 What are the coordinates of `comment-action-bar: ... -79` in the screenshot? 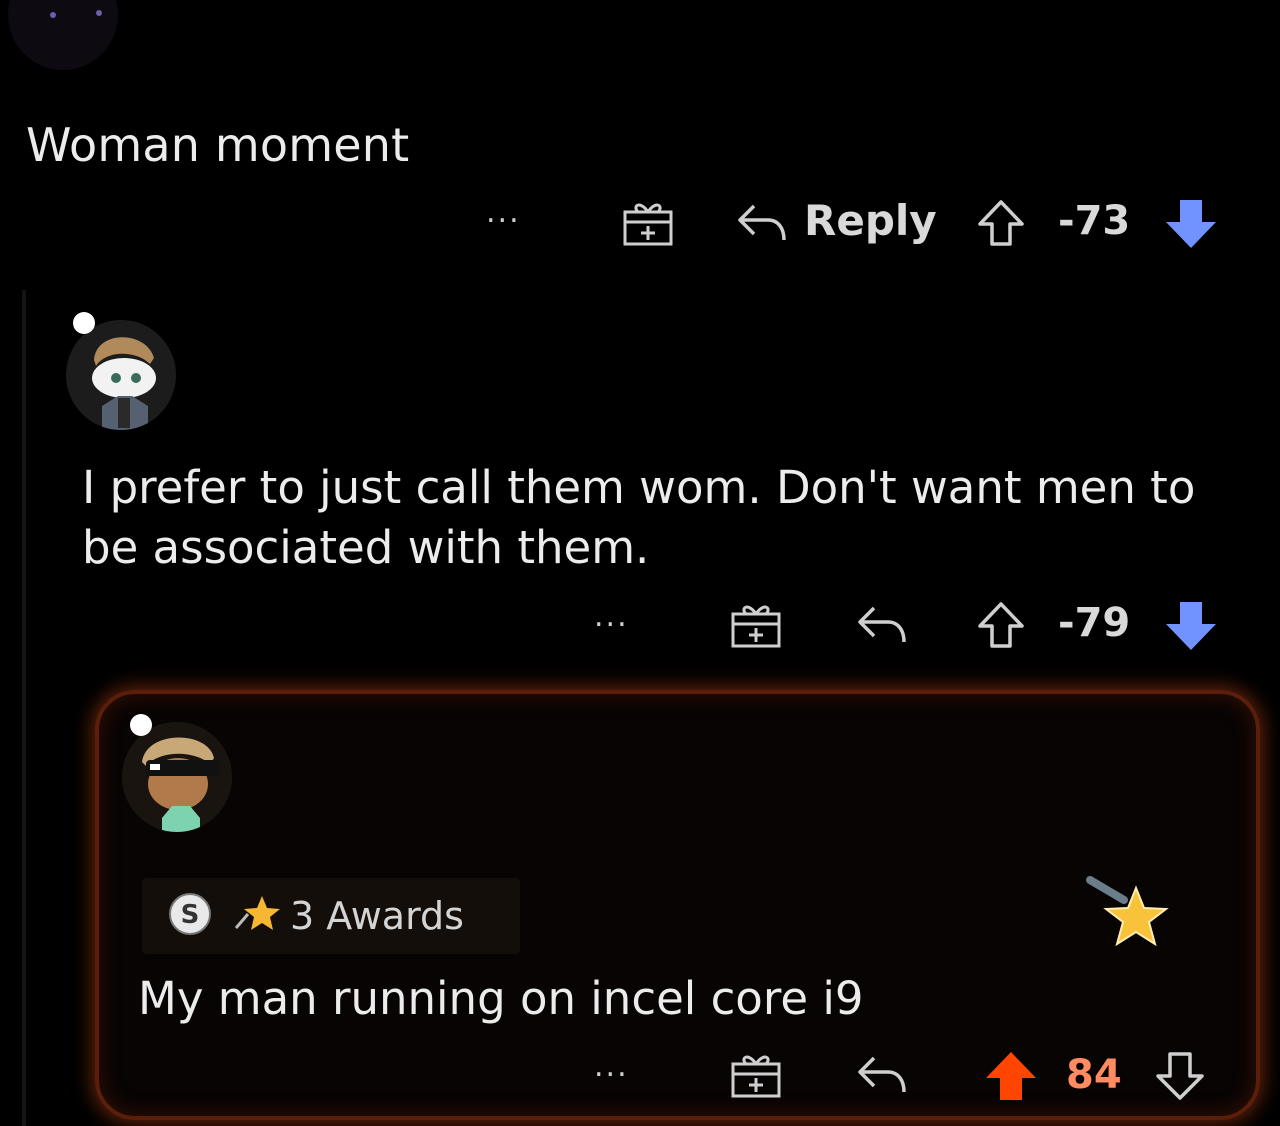 It's located at (909, 628).